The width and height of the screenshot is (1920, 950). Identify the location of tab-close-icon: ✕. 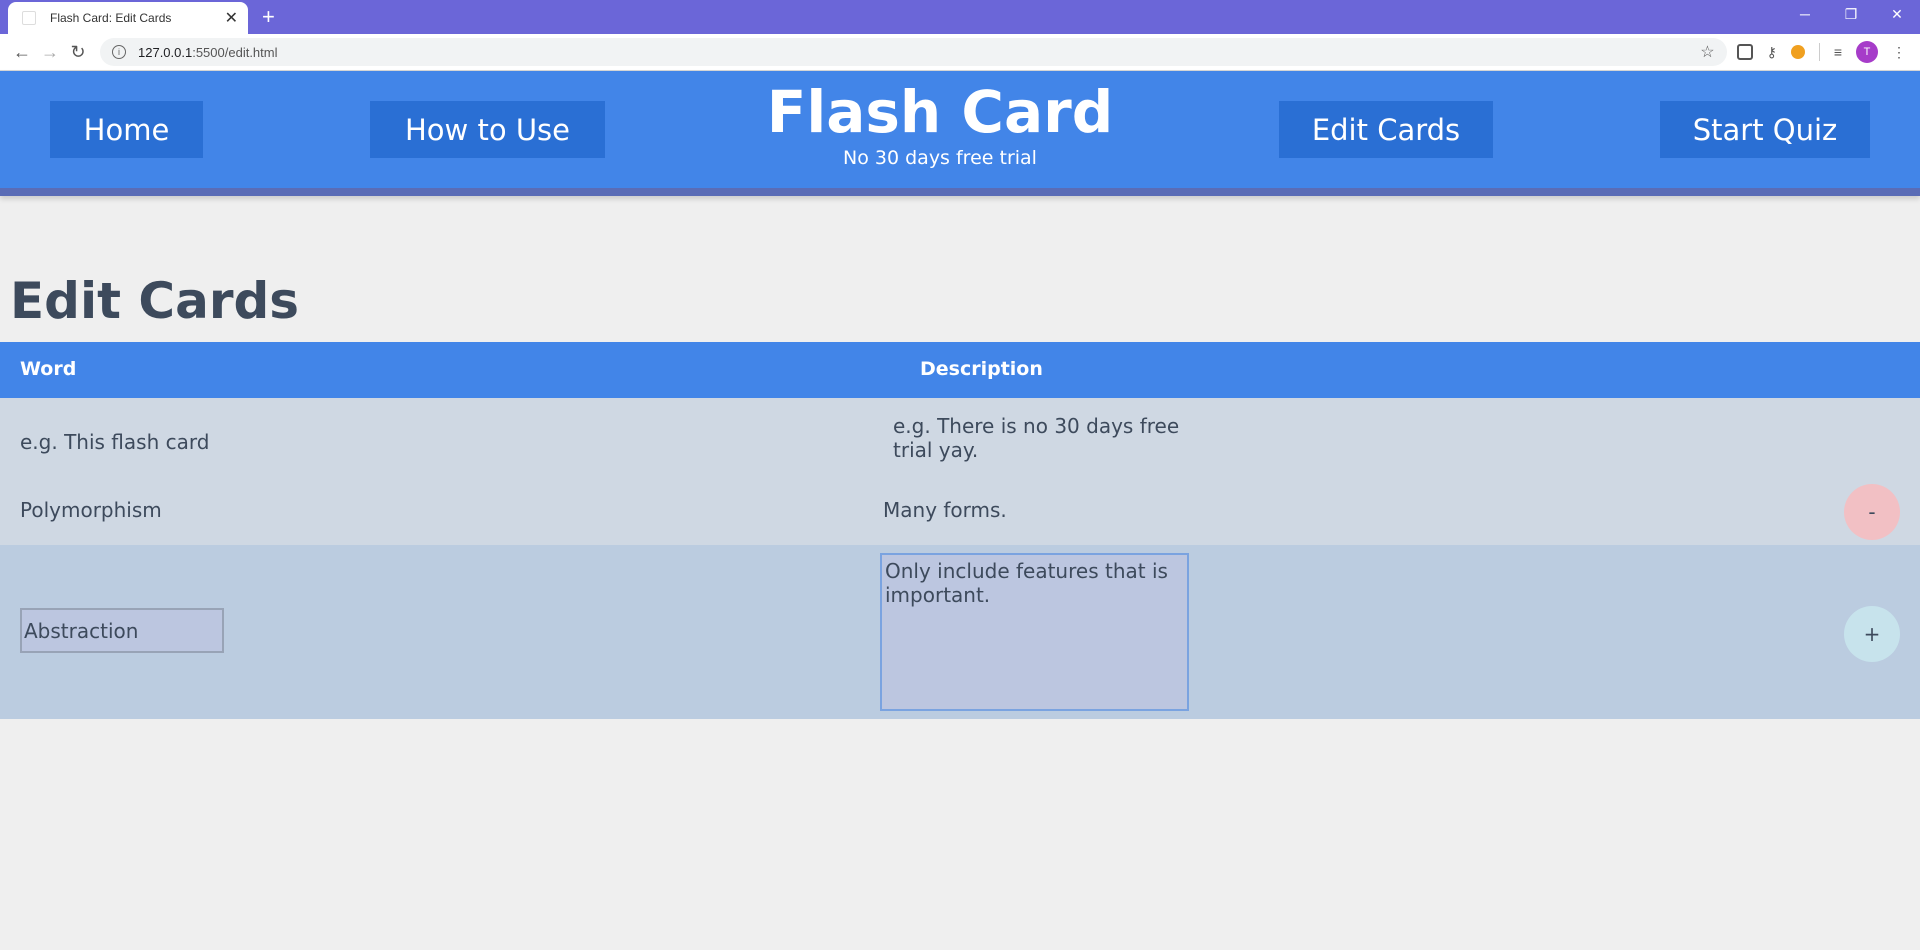
(231, 18).